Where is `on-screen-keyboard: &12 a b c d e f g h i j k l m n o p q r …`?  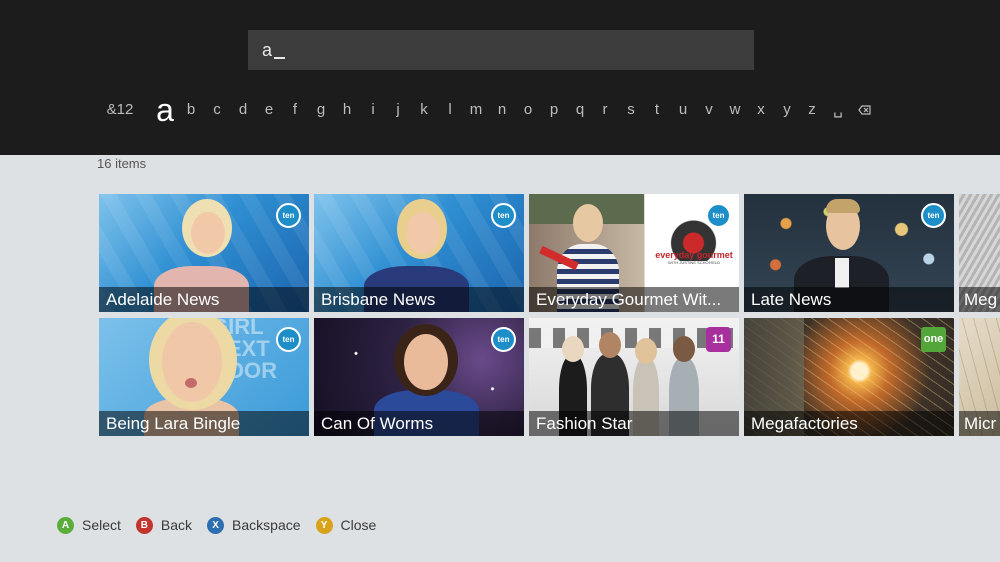
on-screen-keyboard: &12 a b c d e f g h i j k l m n o p q r … is located at coordinates (495, 110).